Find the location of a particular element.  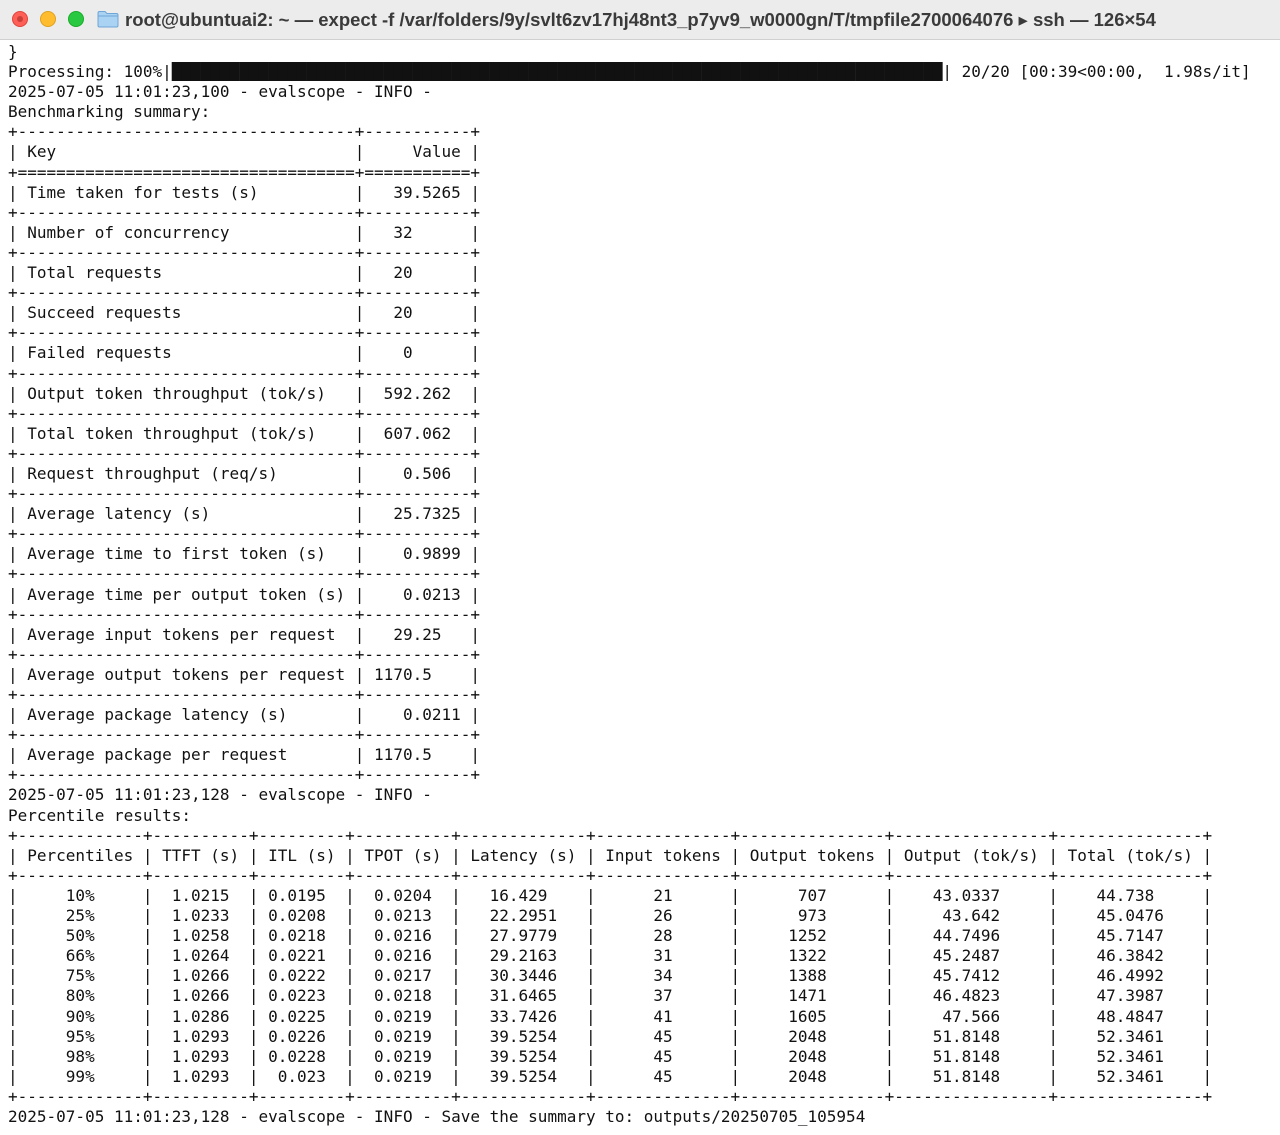

minimize-icon is located at coordinates (48, 19).